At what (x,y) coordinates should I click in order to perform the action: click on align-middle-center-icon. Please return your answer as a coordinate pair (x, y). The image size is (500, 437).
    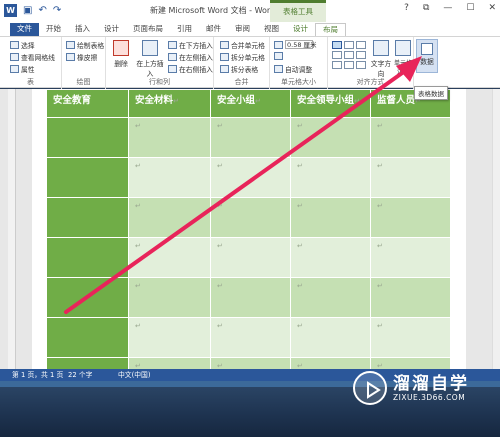
    Looking at the image, I should click on (349, 55).